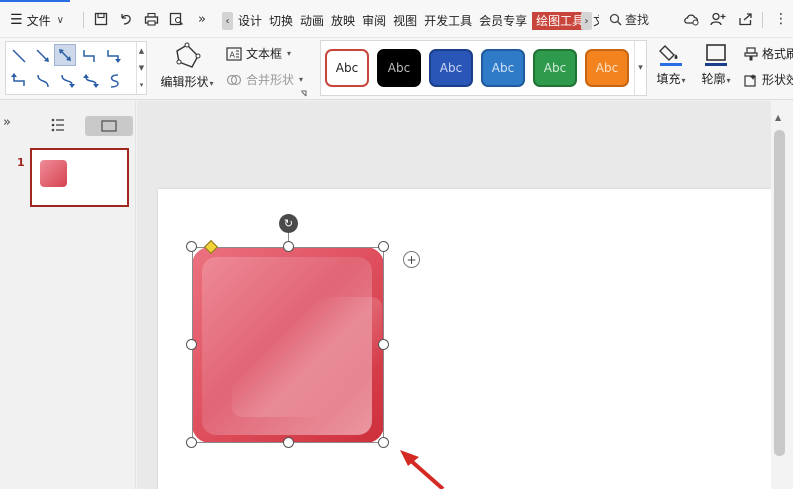  What do you see at coordinates (751, 53) in the screenshot?
I see `format-painter-icon` at bounding box center [751, 53].